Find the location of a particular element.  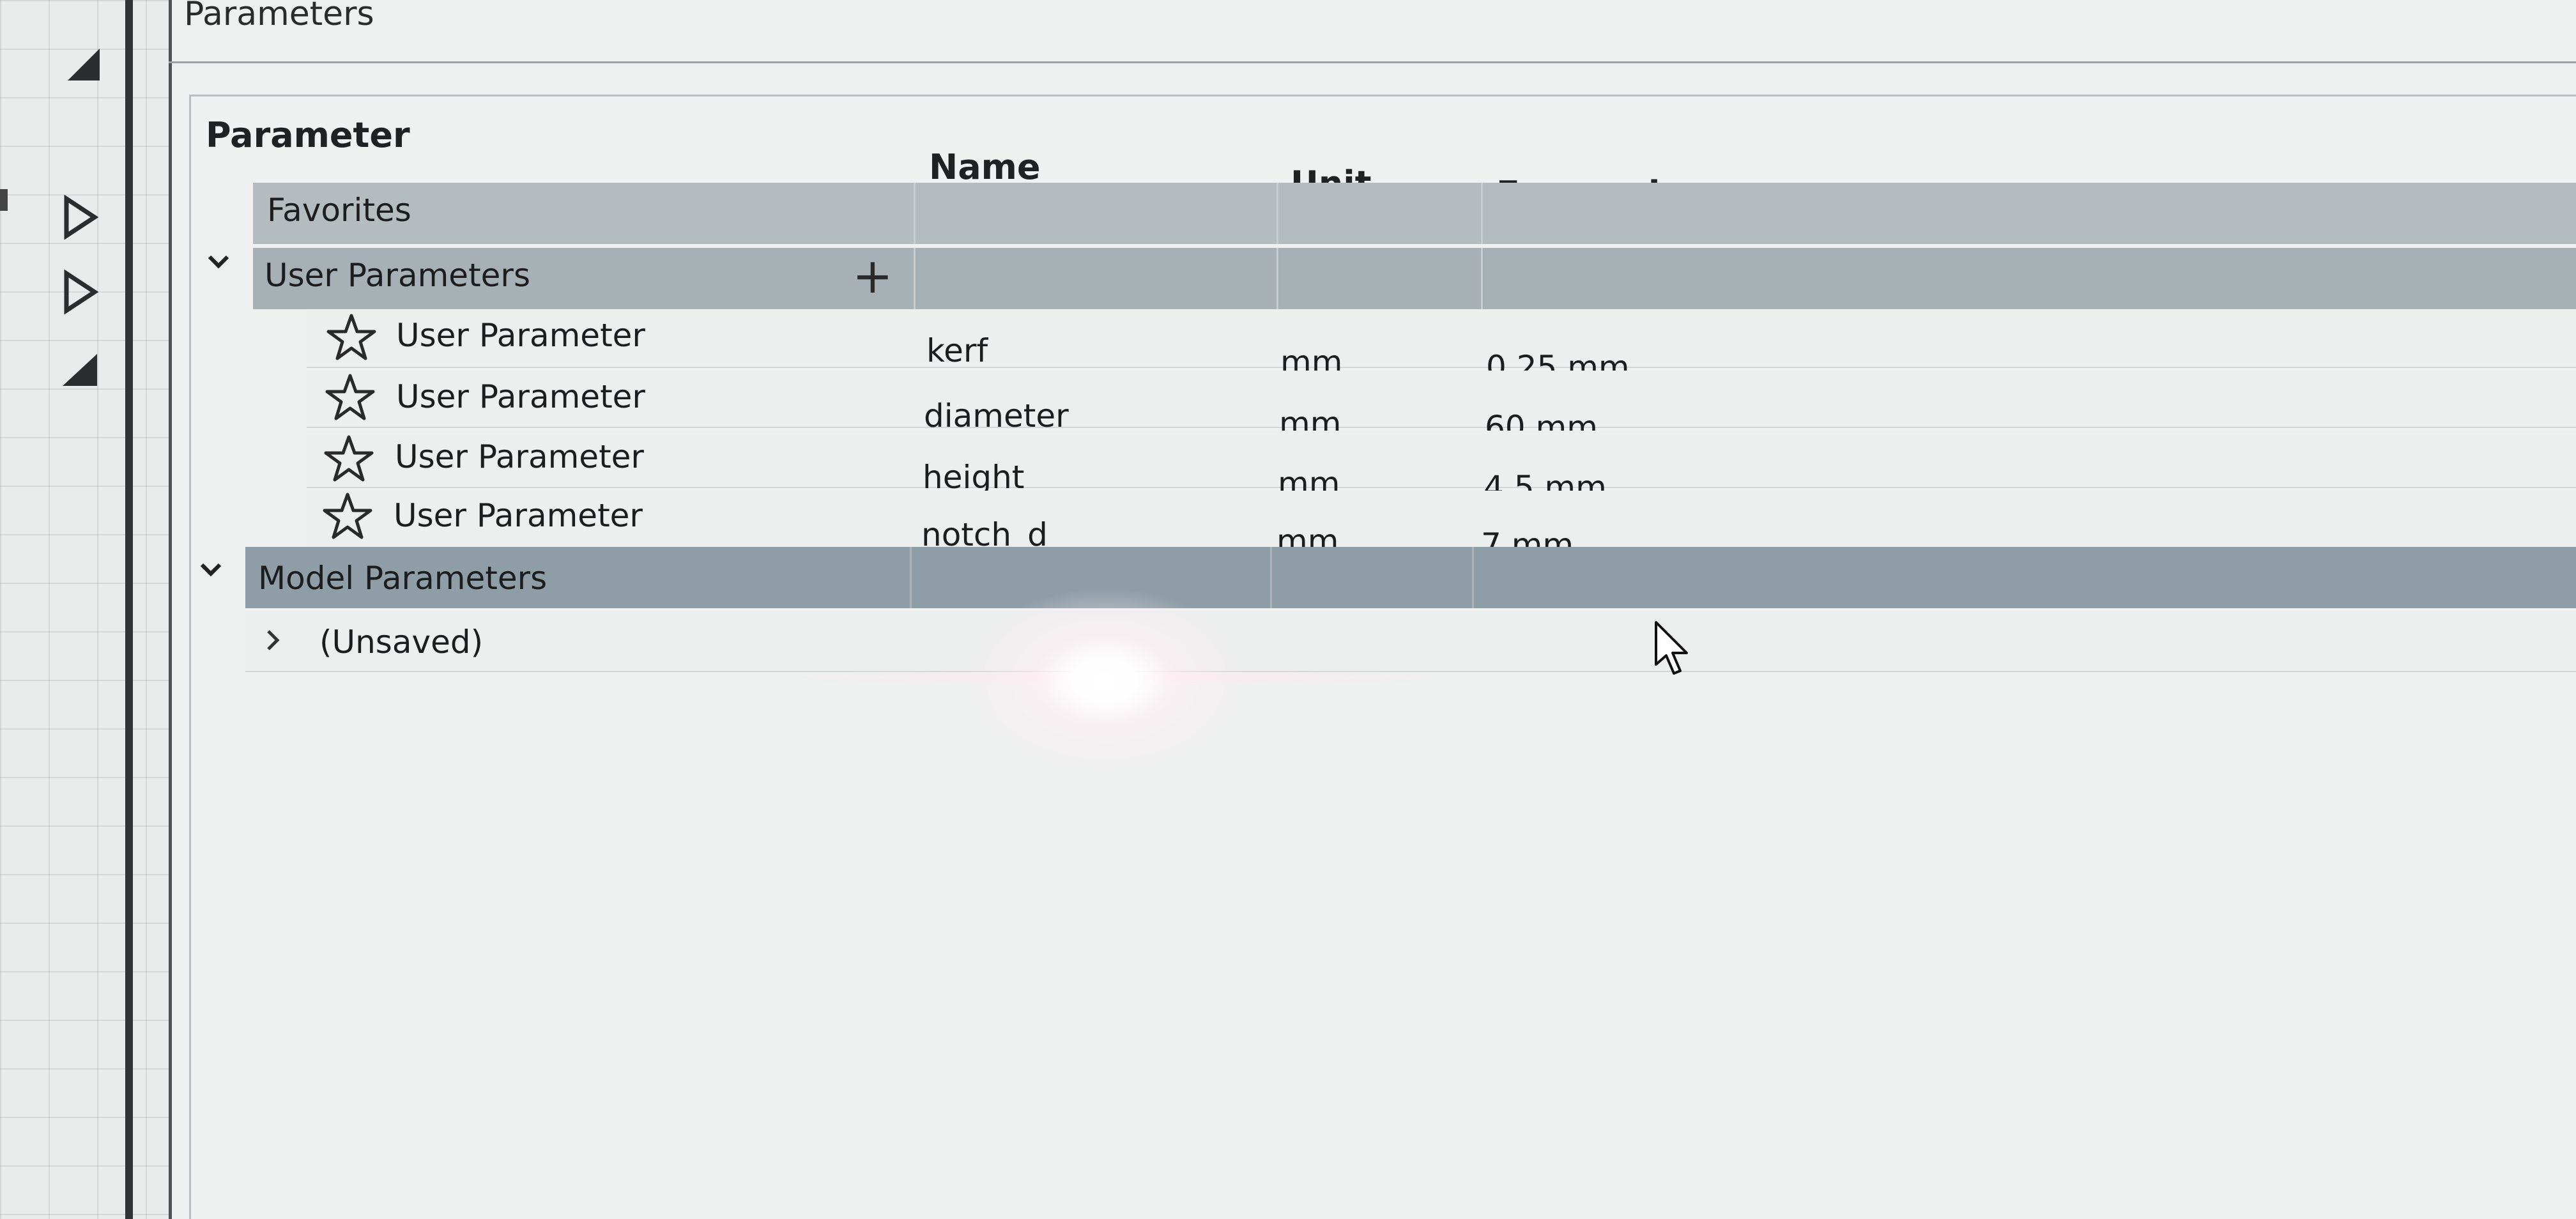

favorites-label: Favorites is located at coordinates (339, 210).